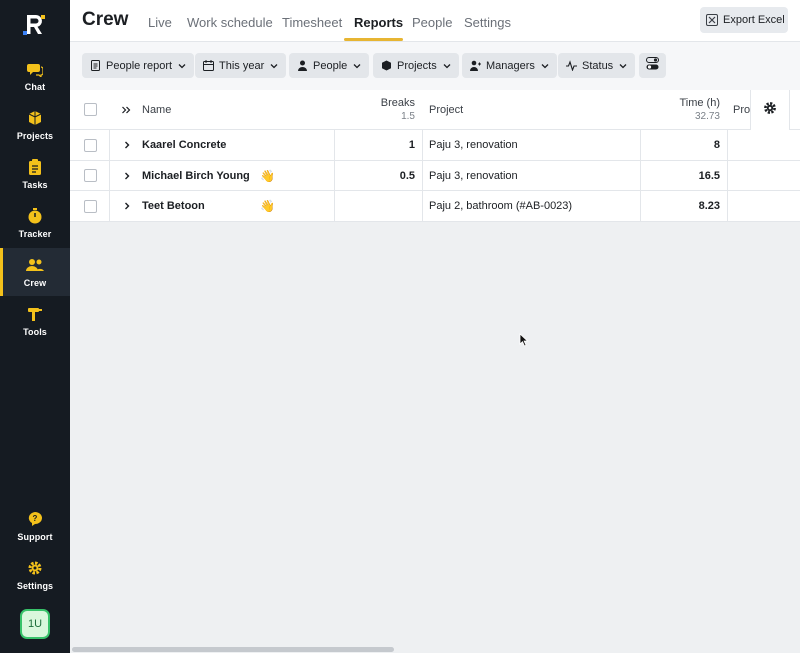 The image size is (800, 653). Describe the element at coordinates (35, 216) in the screenshot. I see `tracker-icon` at that location.